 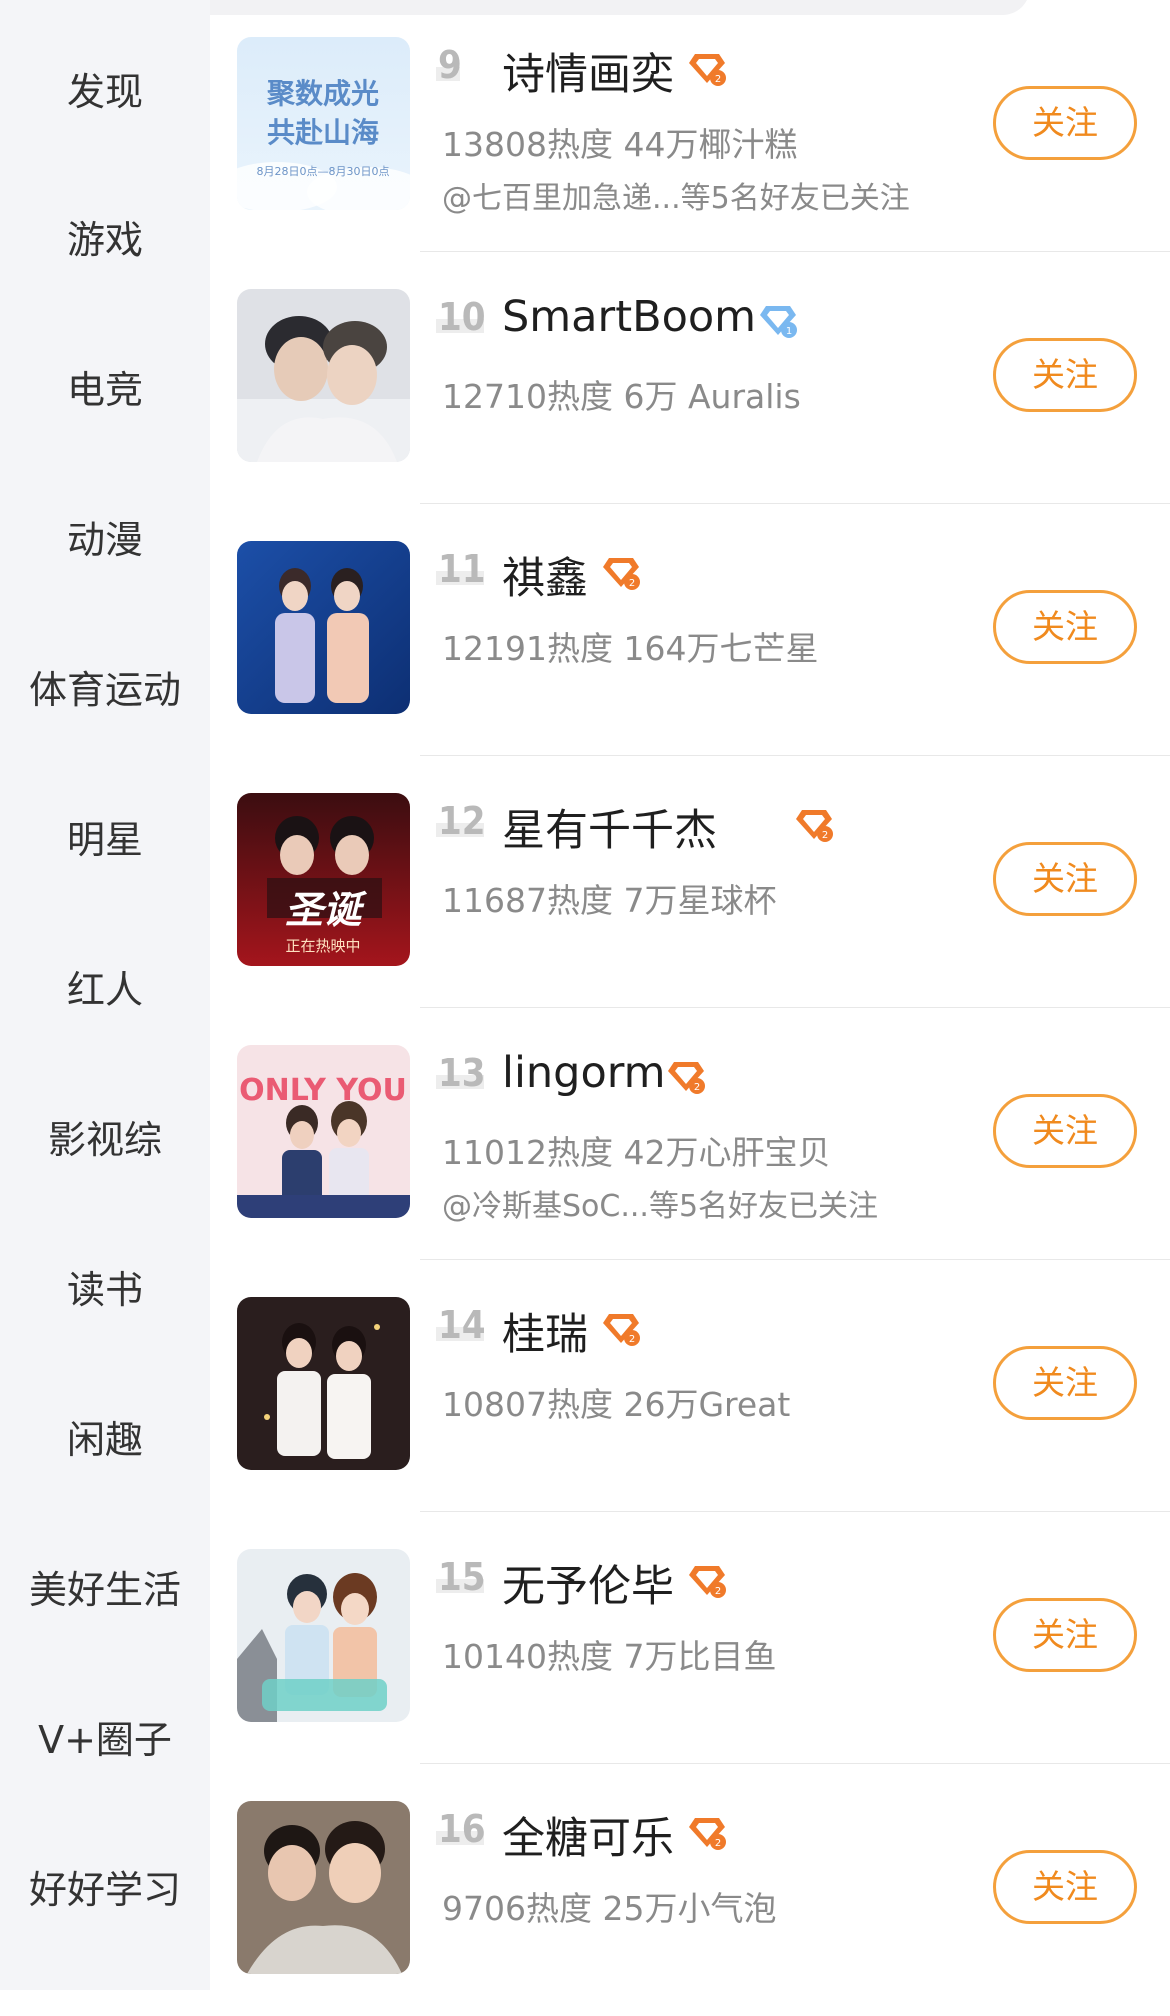 I want to click on rank-number: 12, so click(x=461, y=821).